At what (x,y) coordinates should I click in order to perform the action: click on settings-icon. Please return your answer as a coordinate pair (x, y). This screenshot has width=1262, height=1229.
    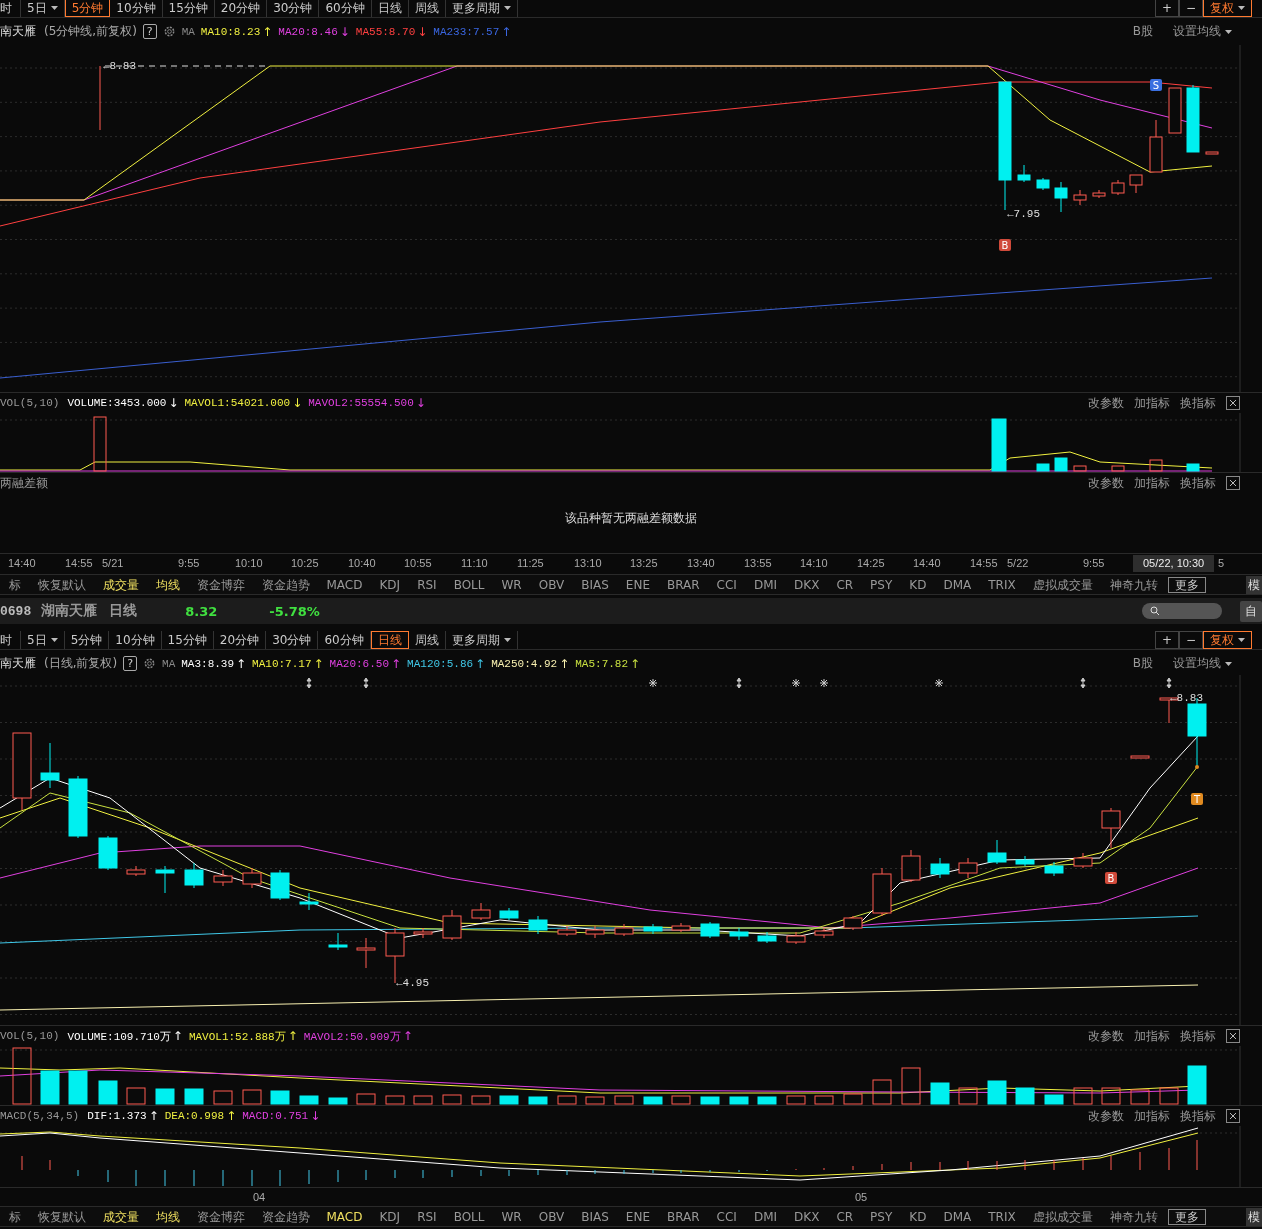
    Looking at the image, I should click on (169, 31).